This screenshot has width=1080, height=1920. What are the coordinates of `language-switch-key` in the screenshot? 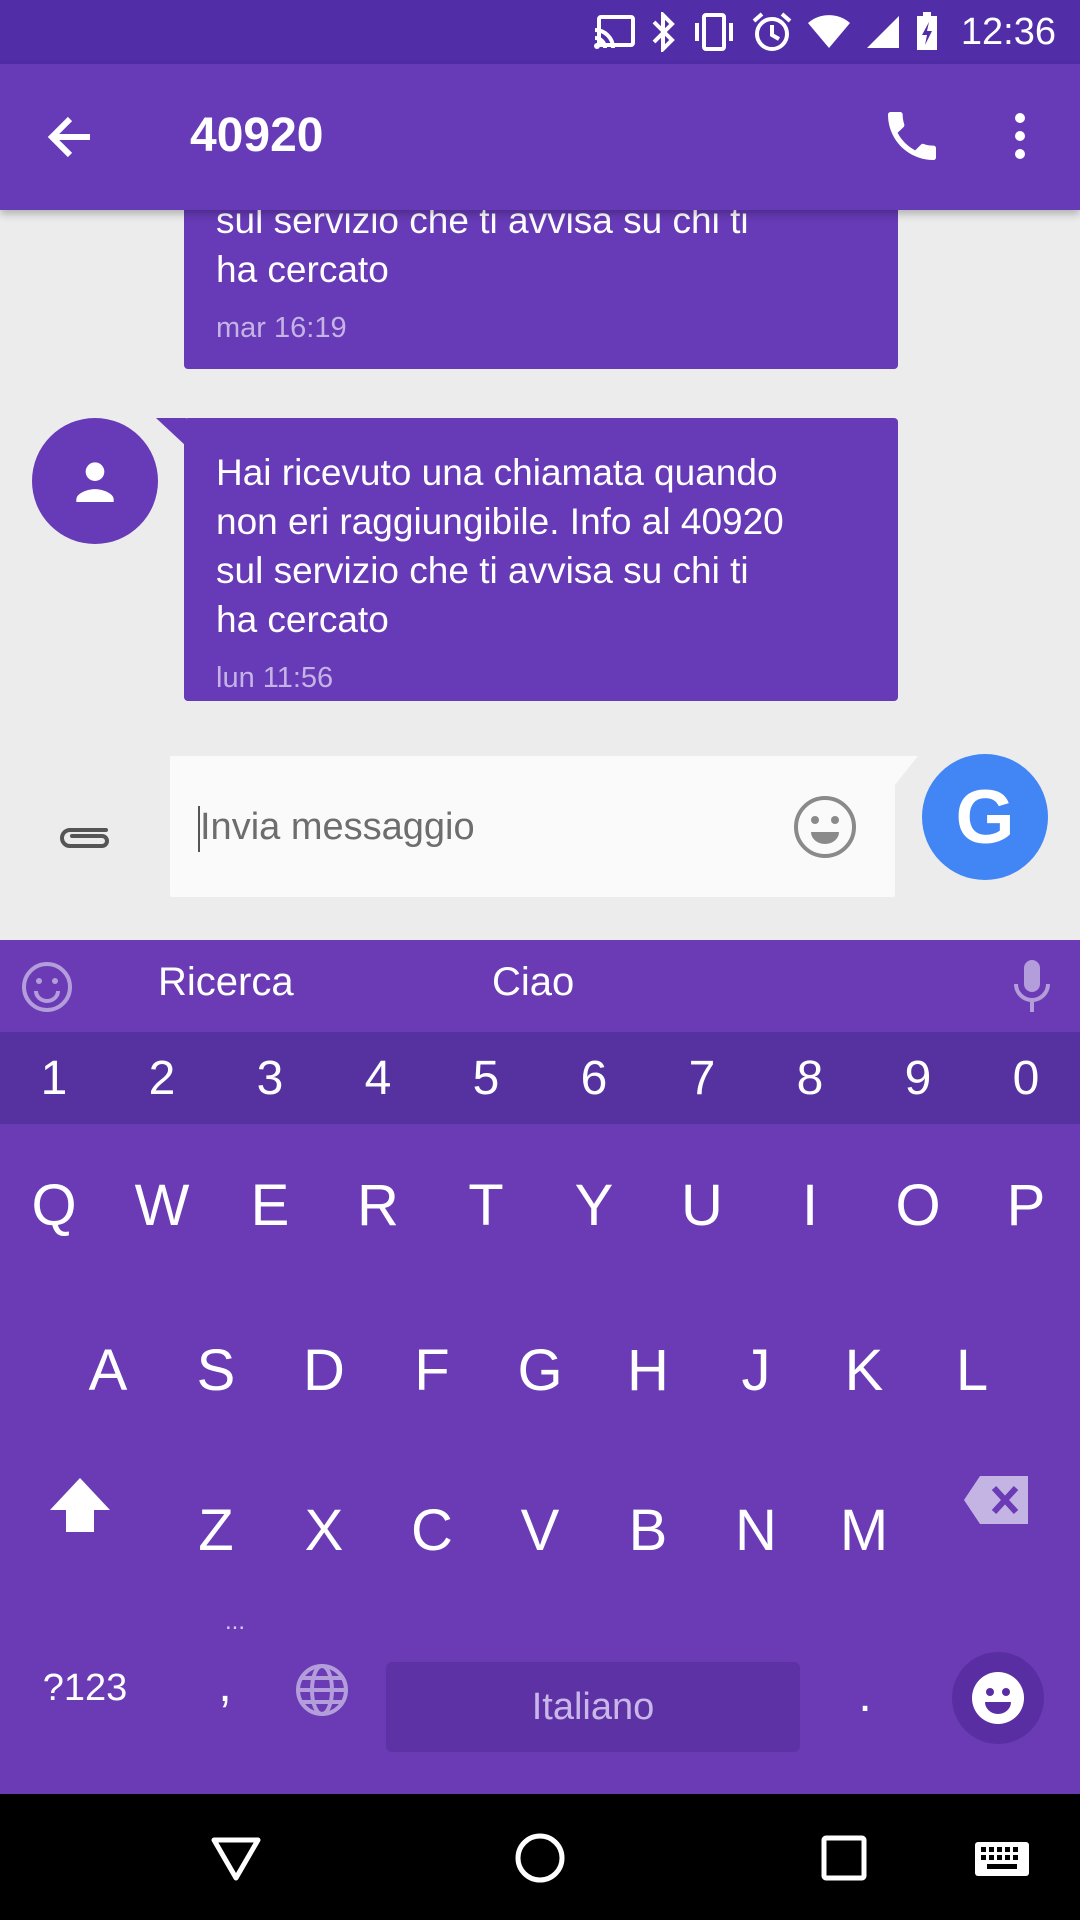 It's located at (322, 1690).